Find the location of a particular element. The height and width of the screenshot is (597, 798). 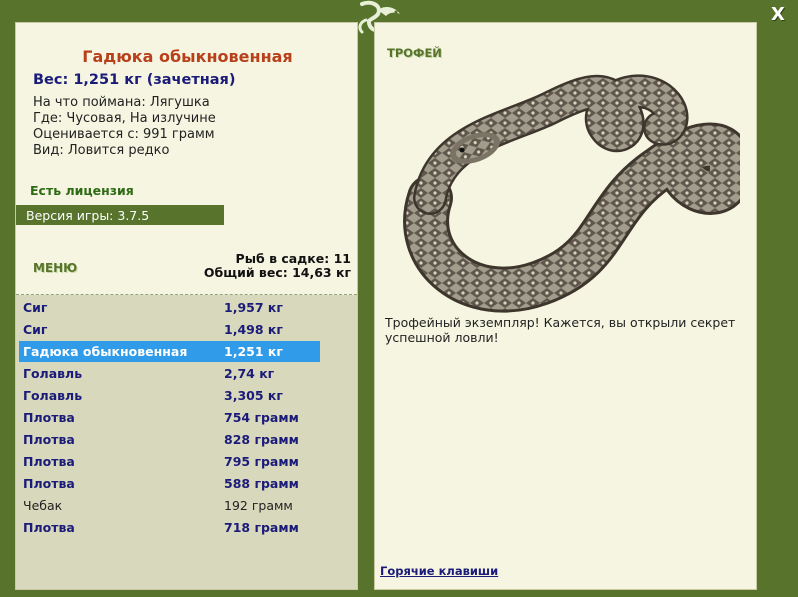

keepnet-summary: Рыб в садке: 11 Общий вес: 14,63 кг is located at coordinates (277, 266).